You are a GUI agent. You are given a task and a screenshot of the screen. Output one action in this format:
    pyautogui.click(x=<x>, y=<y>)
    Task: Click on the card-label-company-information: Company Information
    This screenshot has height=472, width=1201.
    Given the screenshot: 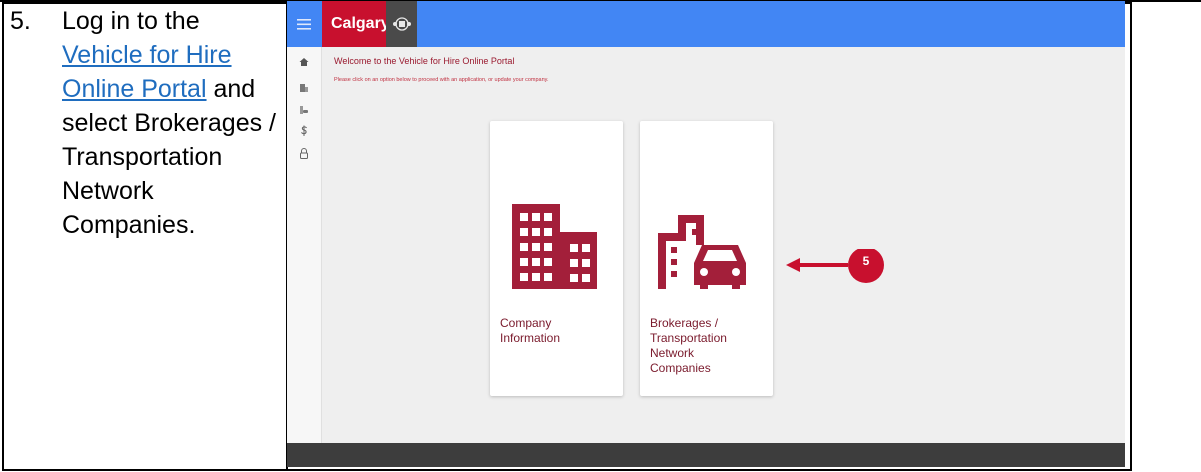 What is the action you would take?
    pyautogui.click(x=530, y=330)
    